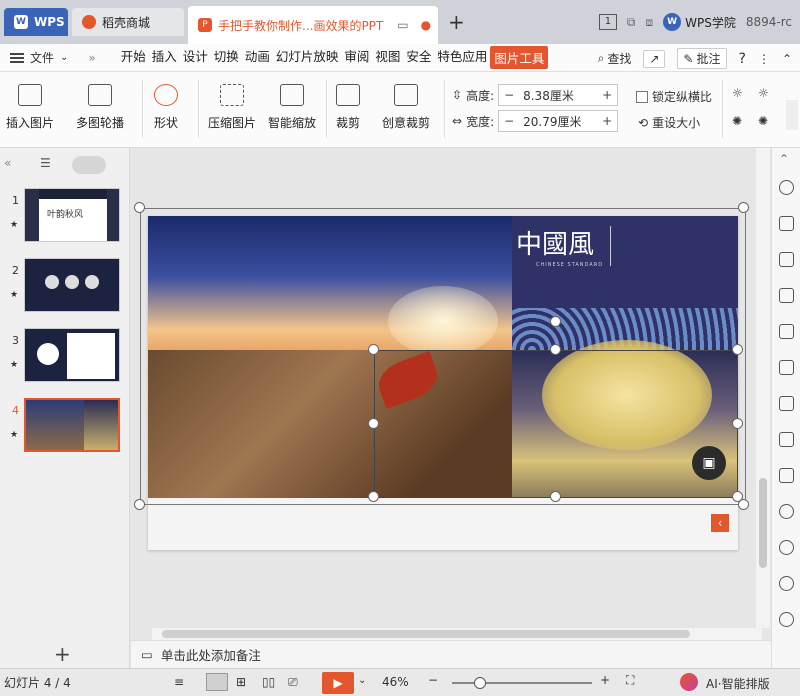 The width and height of the screenshot is (800, 696). I want to click on insert-picture-button: 插入图片, so click(30, 107).